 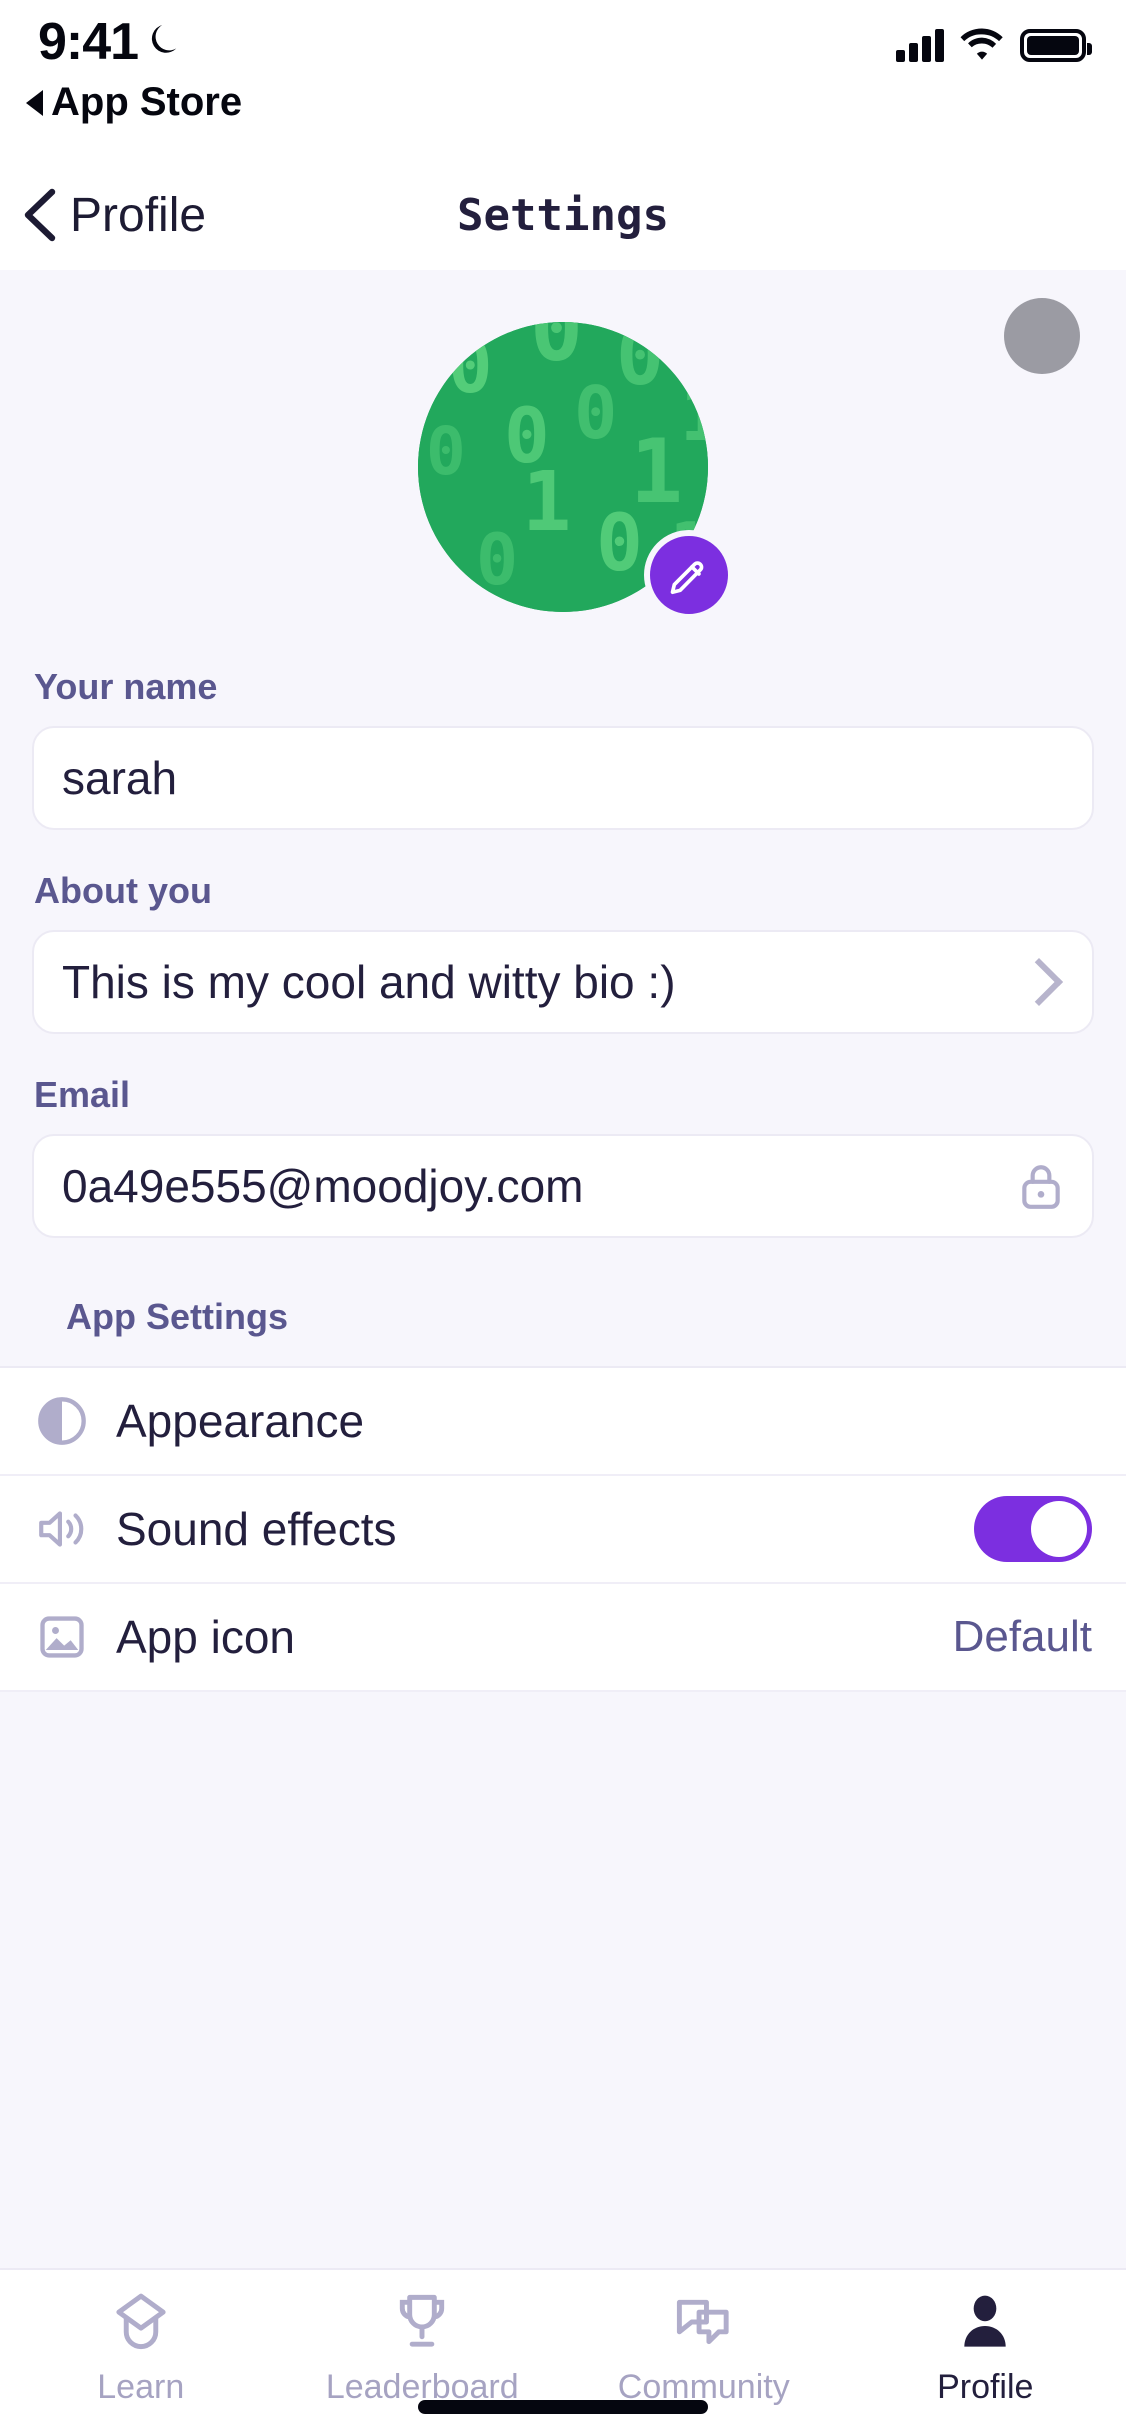 What do you see at coordinates (206, 1637) in the screenshot?
I see `row-label: App icon` at bounding box center [206, 1637].